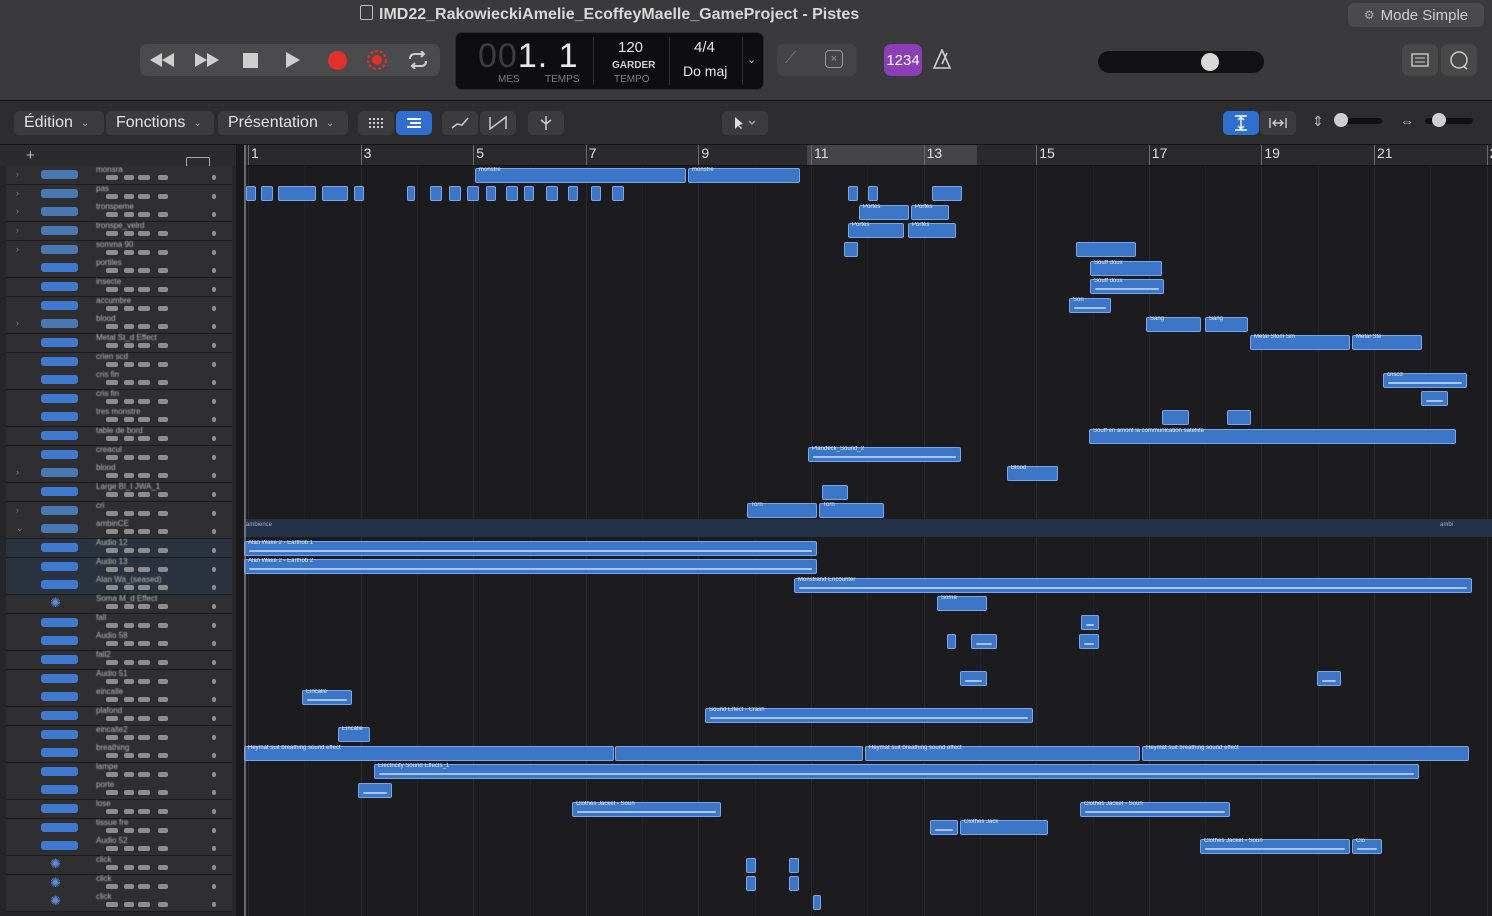 This screenshot has height=916, width=1492. I want to click on volume-knob, so click(1210, 62).